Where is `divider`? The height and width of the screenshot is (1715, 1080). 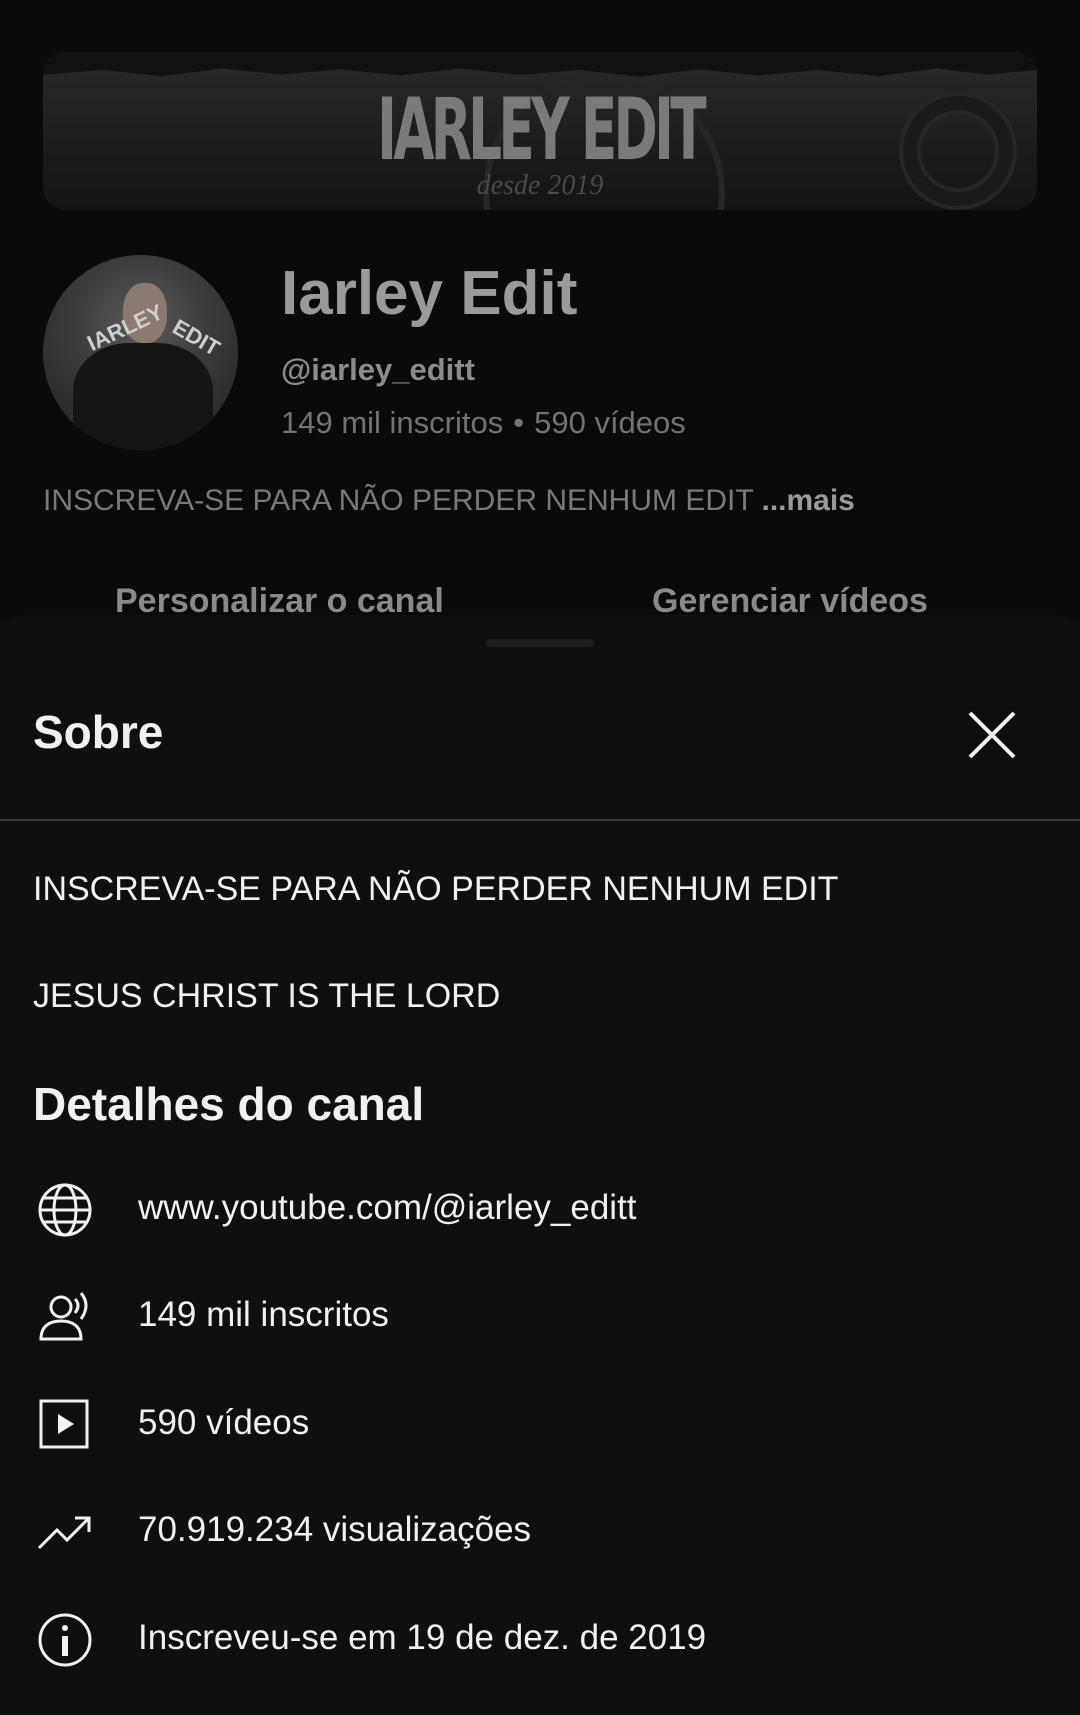 divider is located at coordinates (540, 820).